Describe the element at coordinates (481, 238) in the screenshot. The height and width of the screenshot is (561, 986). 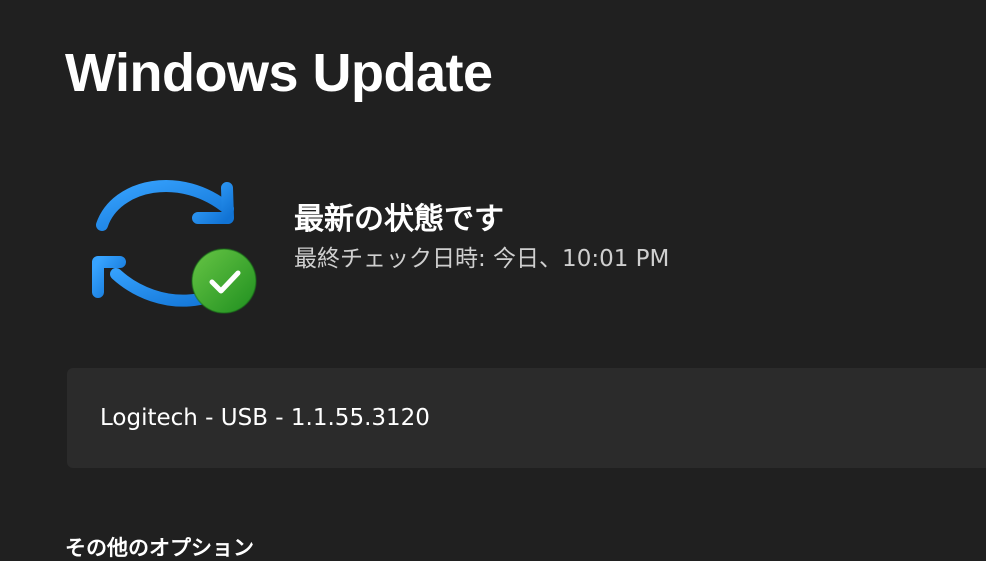
I see `status-text-block: 最新の状態です 最終チェック日時: 今日、10:01 PM` at that location.